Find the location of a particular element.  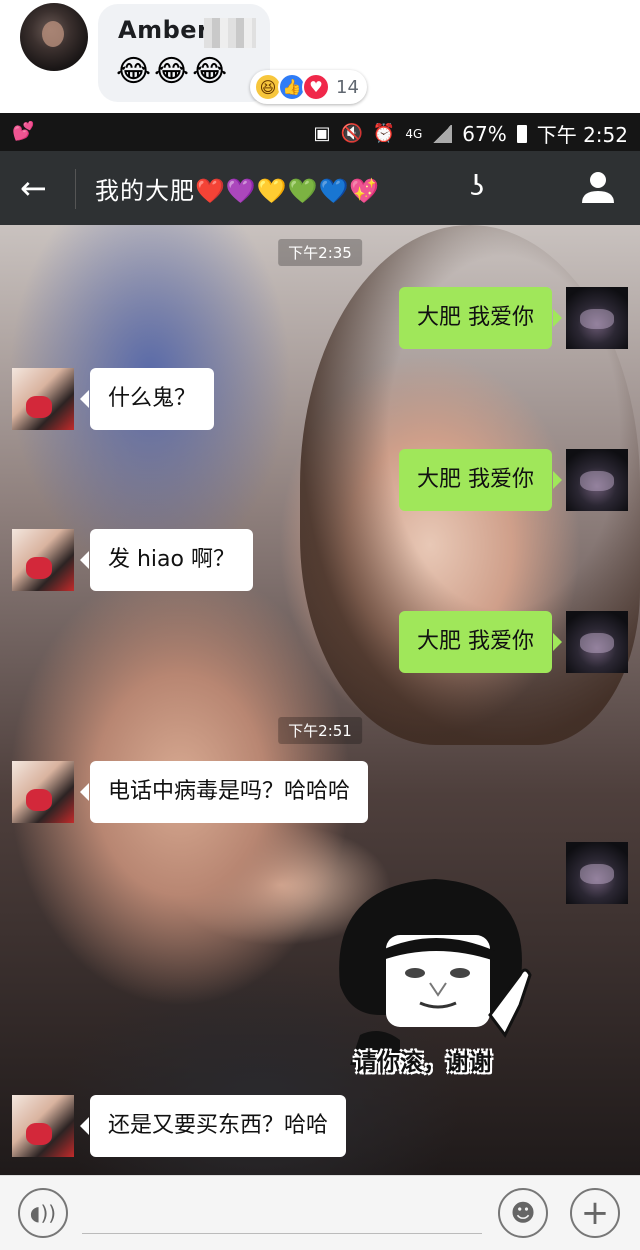

battery-icon is located at coordinates (521, 133).